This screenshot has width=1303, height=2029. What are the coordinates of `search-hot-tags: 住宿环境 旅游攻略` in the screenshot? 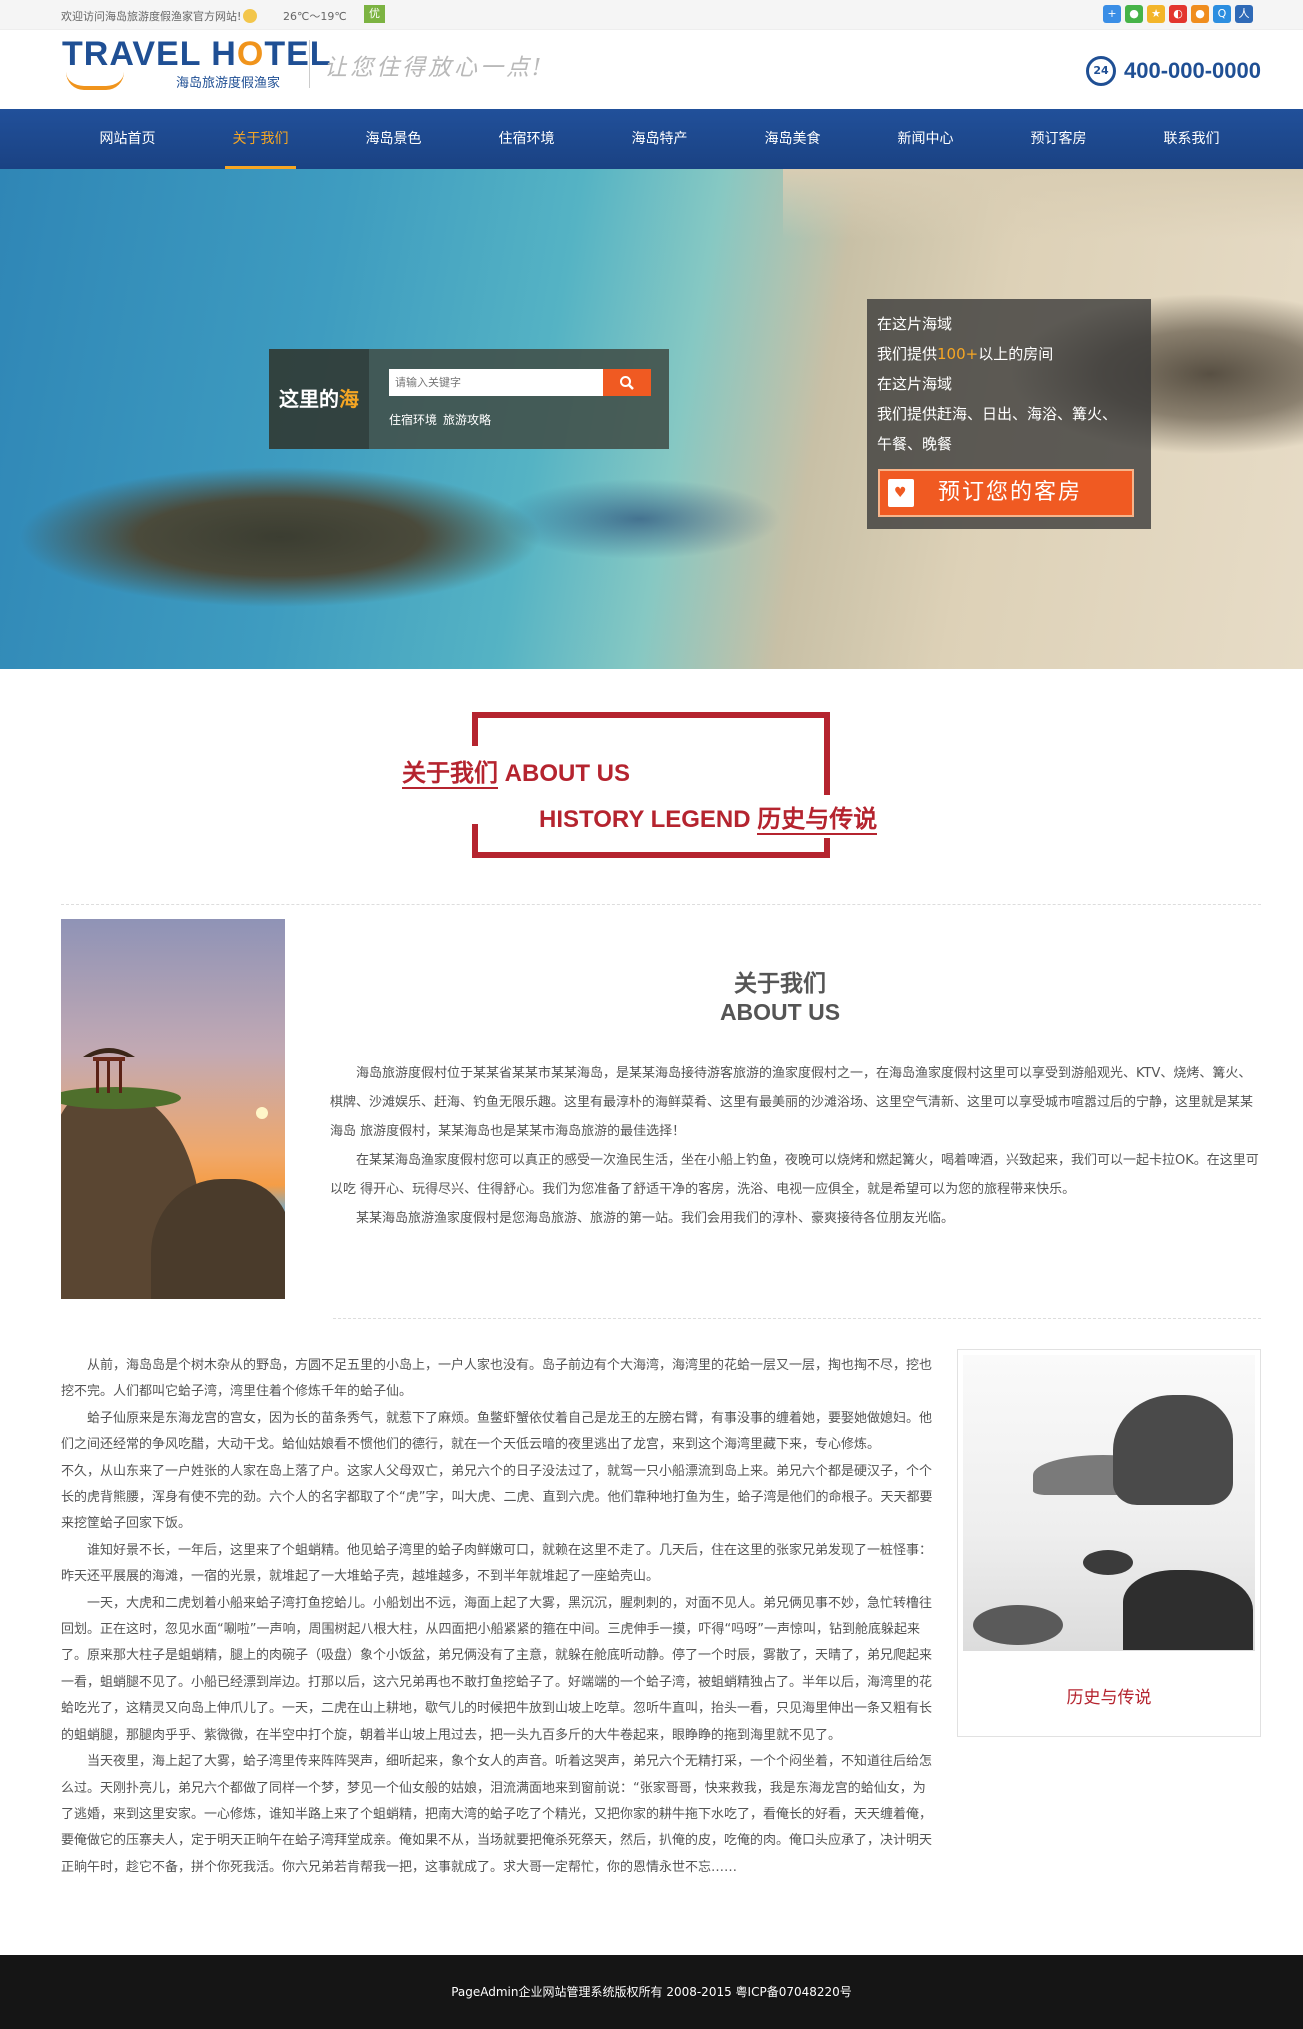 It's located at (443, 419).